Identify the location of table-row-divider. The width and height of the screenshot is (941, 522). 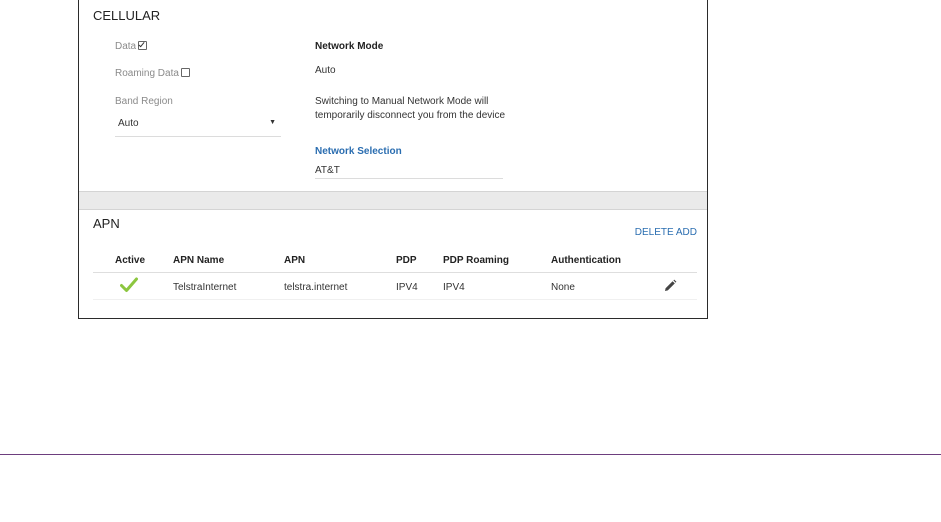
(395, 299).